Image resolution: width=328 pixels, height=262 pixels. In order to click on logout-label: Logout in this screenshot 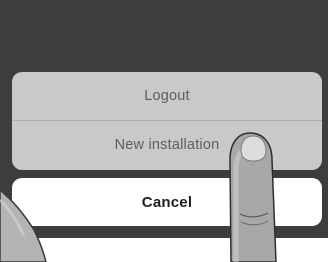, I will do `click(167, 96)`.